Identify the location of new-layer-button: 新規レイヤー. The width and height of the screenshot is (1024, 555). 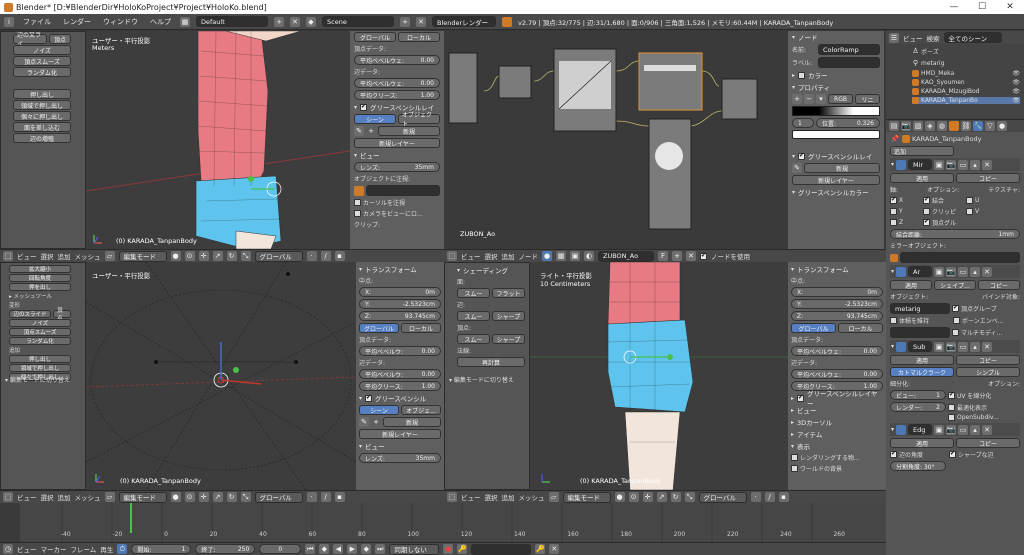
(397, 143).